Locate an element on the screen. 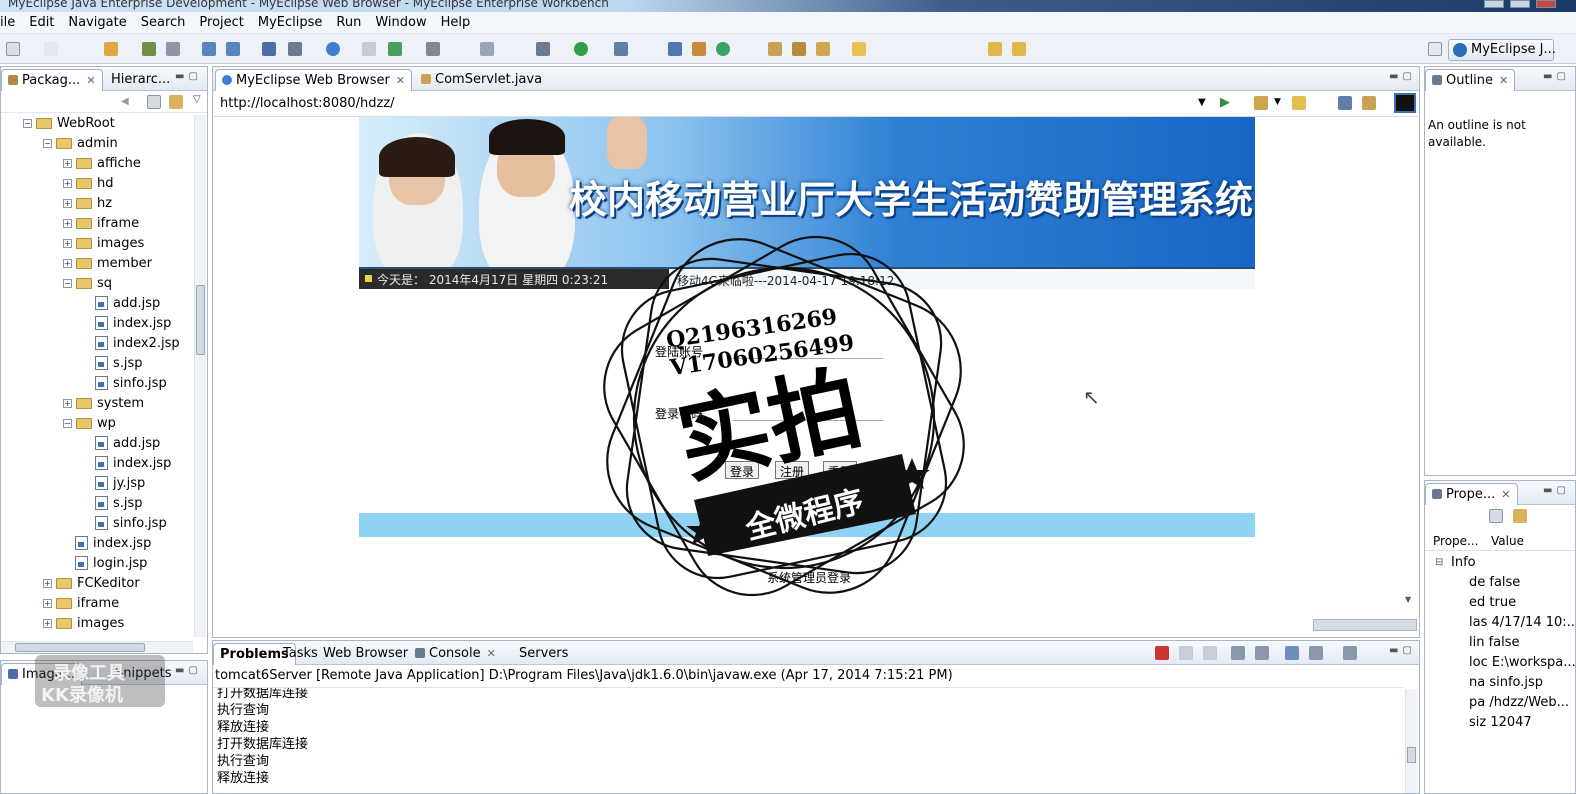 This screenshot has width=1576, height=794. tree-item: + hz is located at coordinates (87, 203).